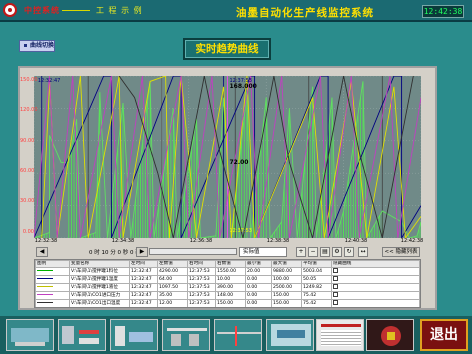 The width and height of the screenshot is (472, 354). Describe the element at coordinates (99, 303) in the screenshot. I see `variable-name: V:\车间\1\CO1出口温度` at that location.